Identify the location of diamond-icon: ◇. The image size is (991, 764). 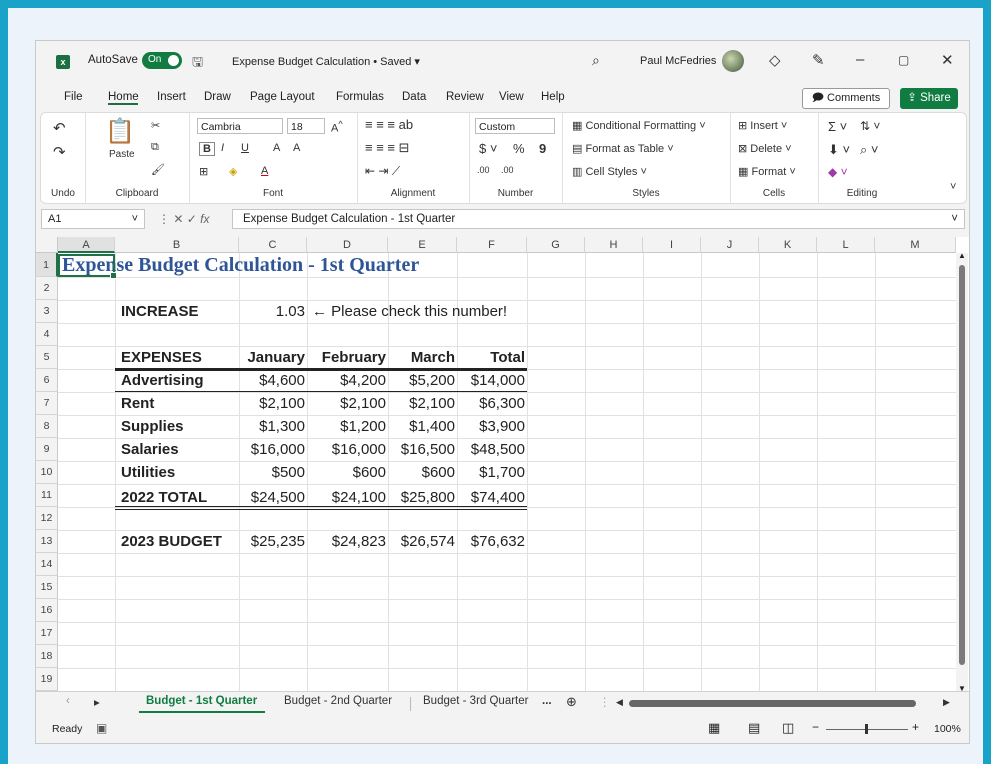
(775, 60).